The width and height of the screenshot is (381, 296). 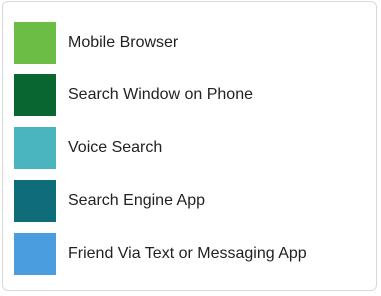 I want to click on legend-label: Search Window on Phone, so click(x=160, y=94).